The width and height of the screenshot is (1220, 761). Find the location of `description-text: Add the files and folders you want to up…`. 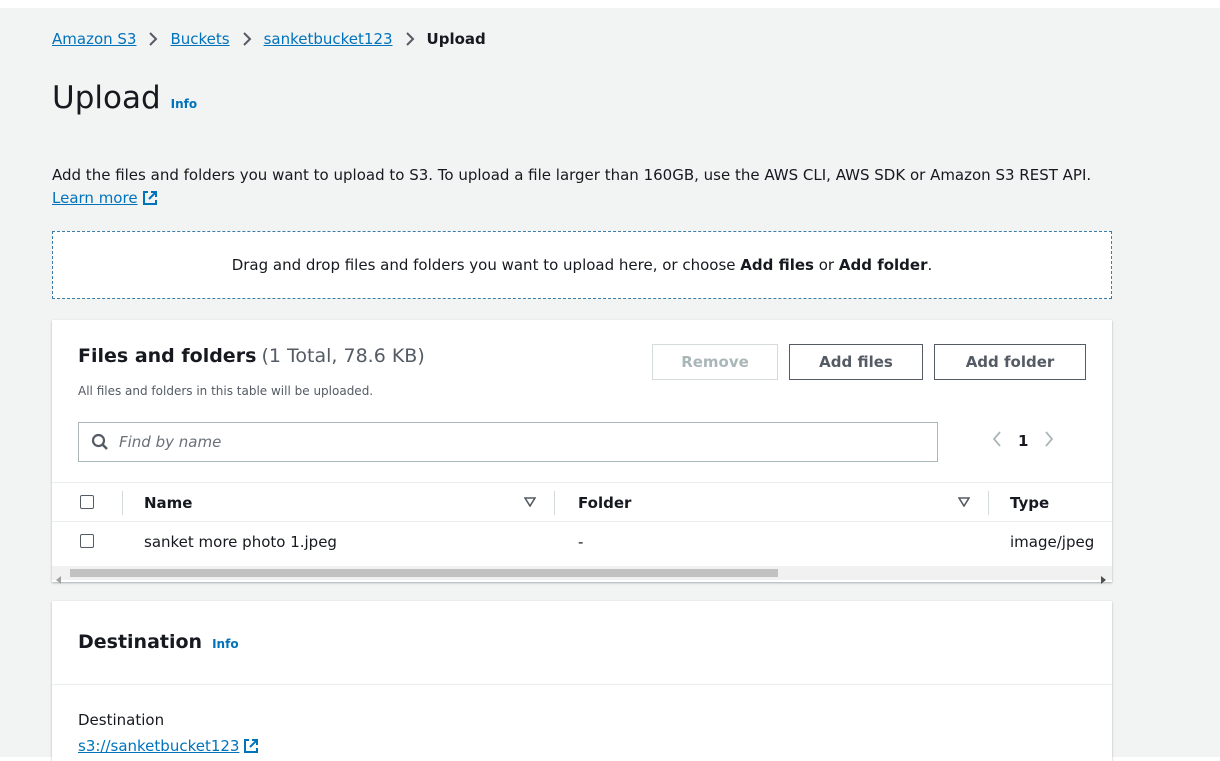

description-text: Add the files and folders you want to up… is located at coordinates (572, 175).